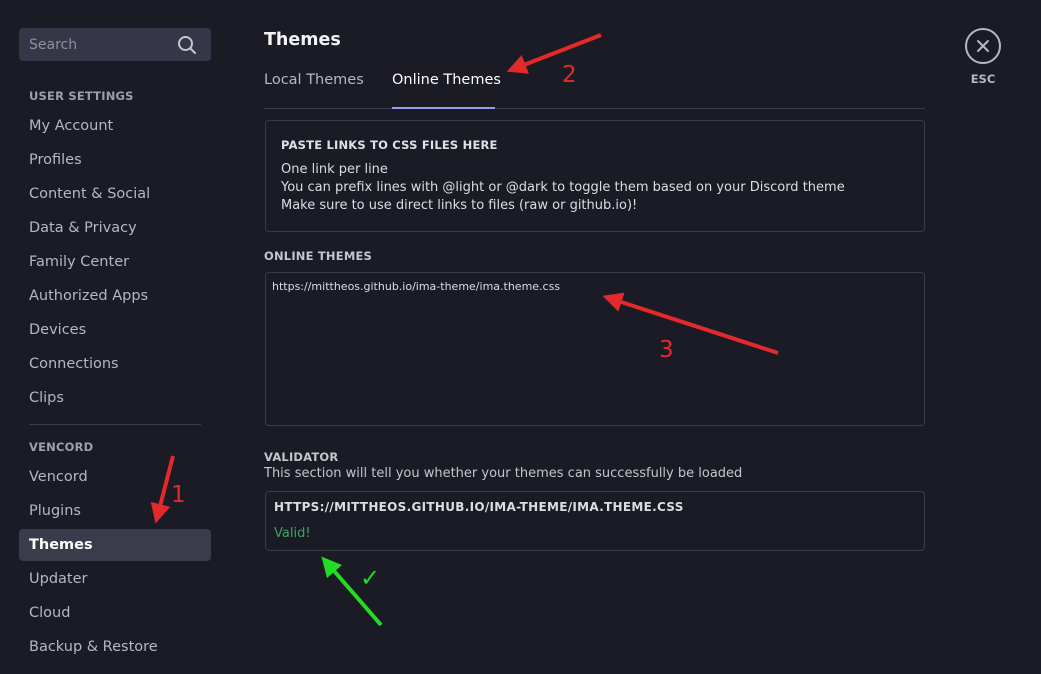 This screenshot has height=674, width=1041. I want to click on page-title: Themes, so click(302, 40).